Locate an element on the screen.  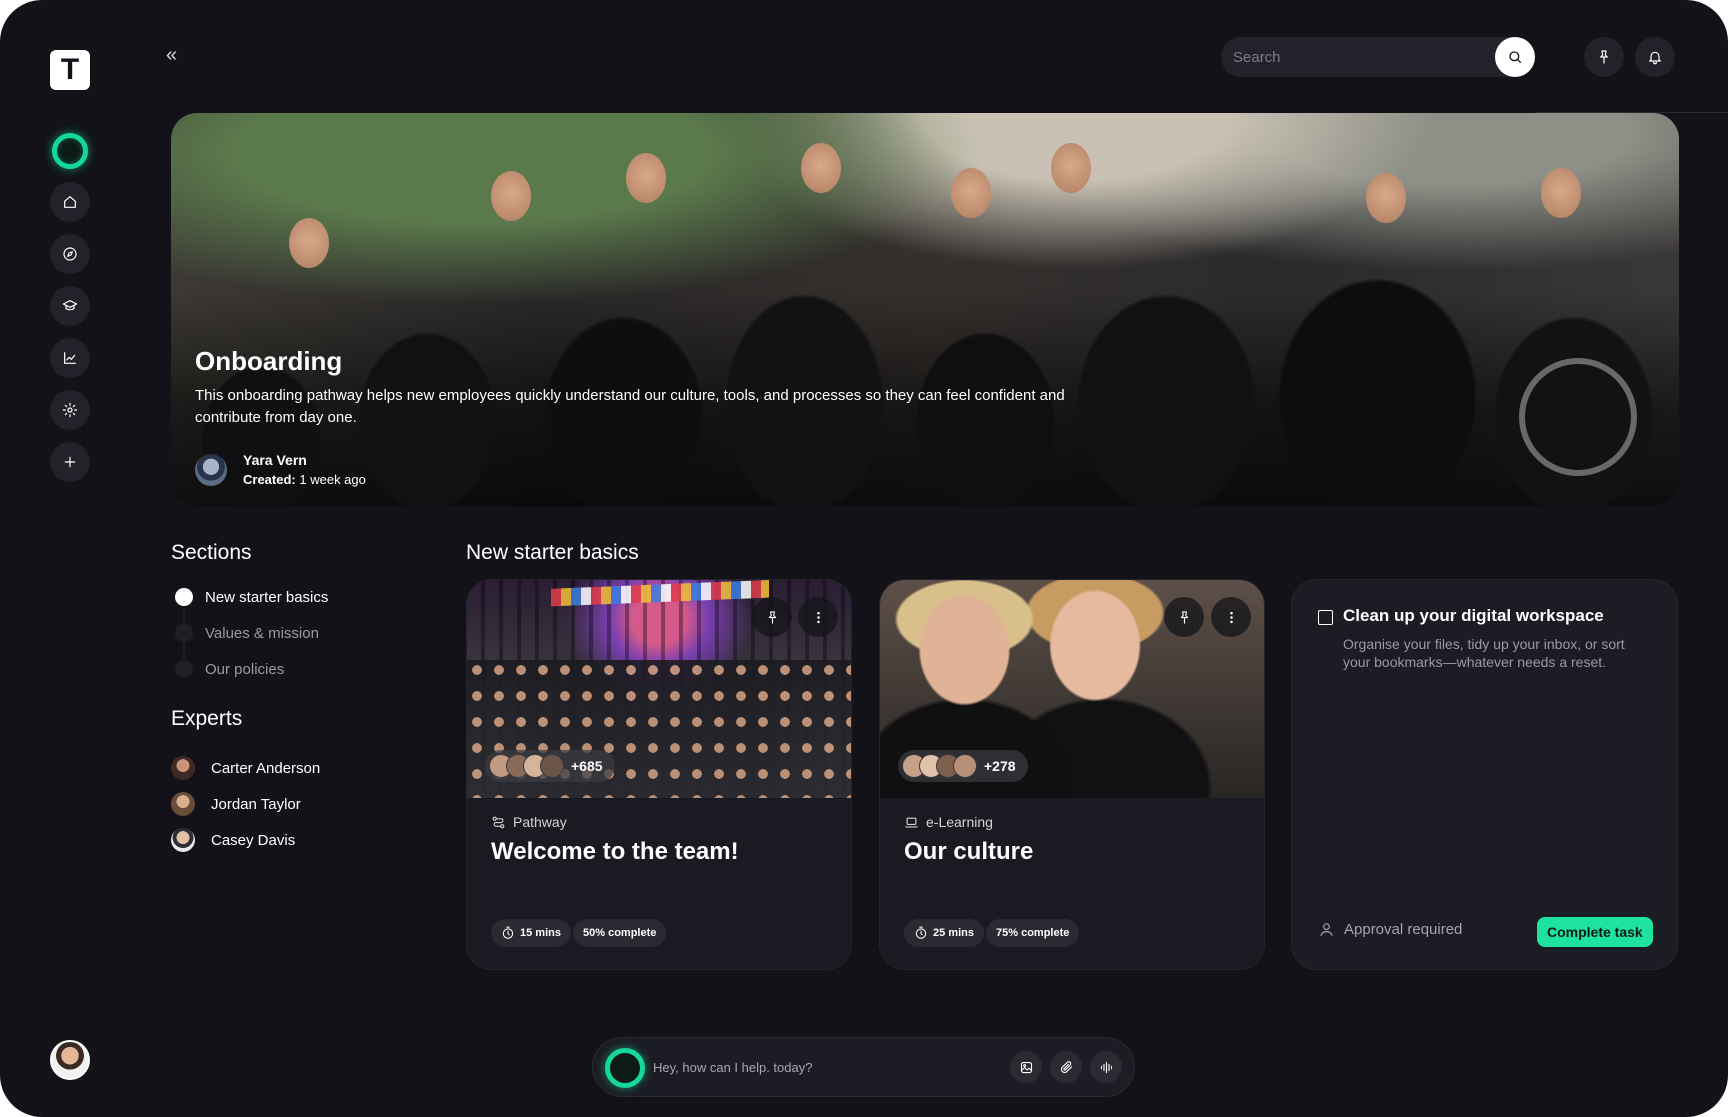
card-type: e-Learning is located at coordinates (948, 822).